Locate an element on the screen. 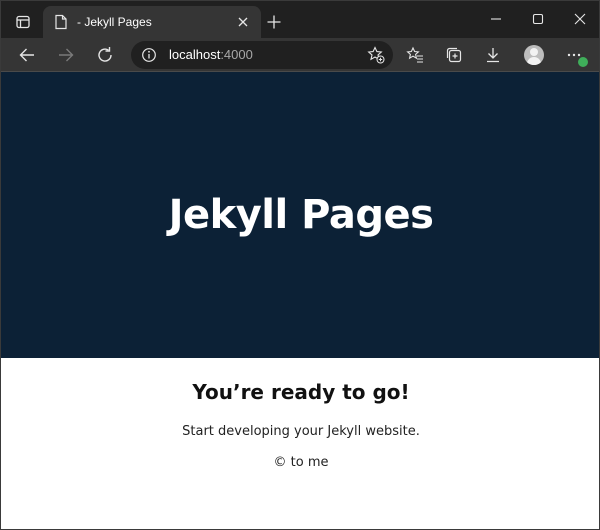 The image size is (600, 530). maximize-icon is located at coordinates (538, 19).